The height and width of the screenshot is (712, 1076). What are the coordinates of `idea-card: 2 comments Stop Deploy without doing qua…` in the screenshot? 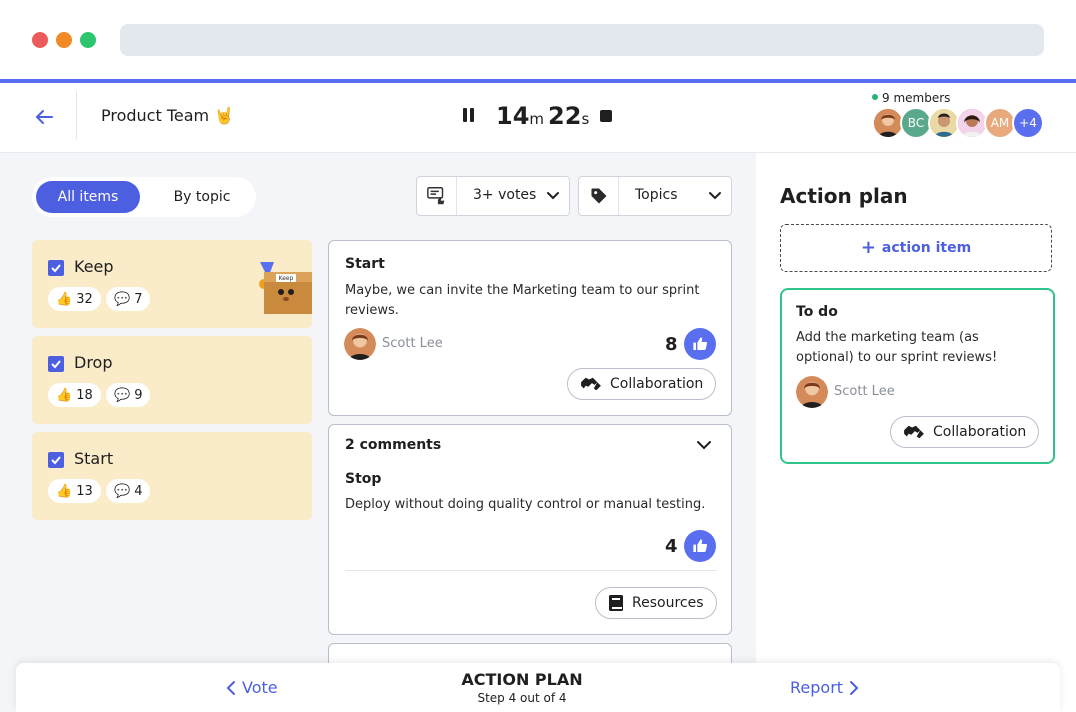 It's located at (530, 529).